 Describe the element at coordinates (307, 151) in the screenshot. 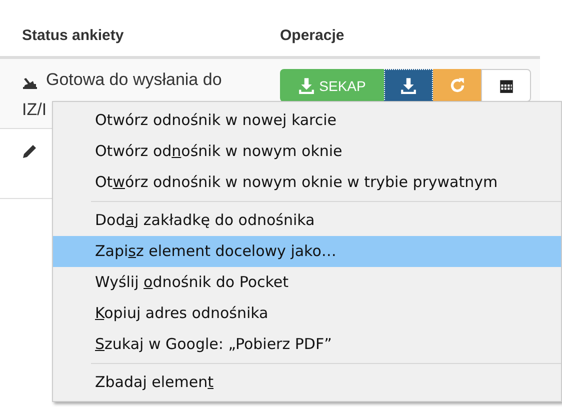

I see `menu-item: Otwórz odnośnik w nowym oknie` at that location.